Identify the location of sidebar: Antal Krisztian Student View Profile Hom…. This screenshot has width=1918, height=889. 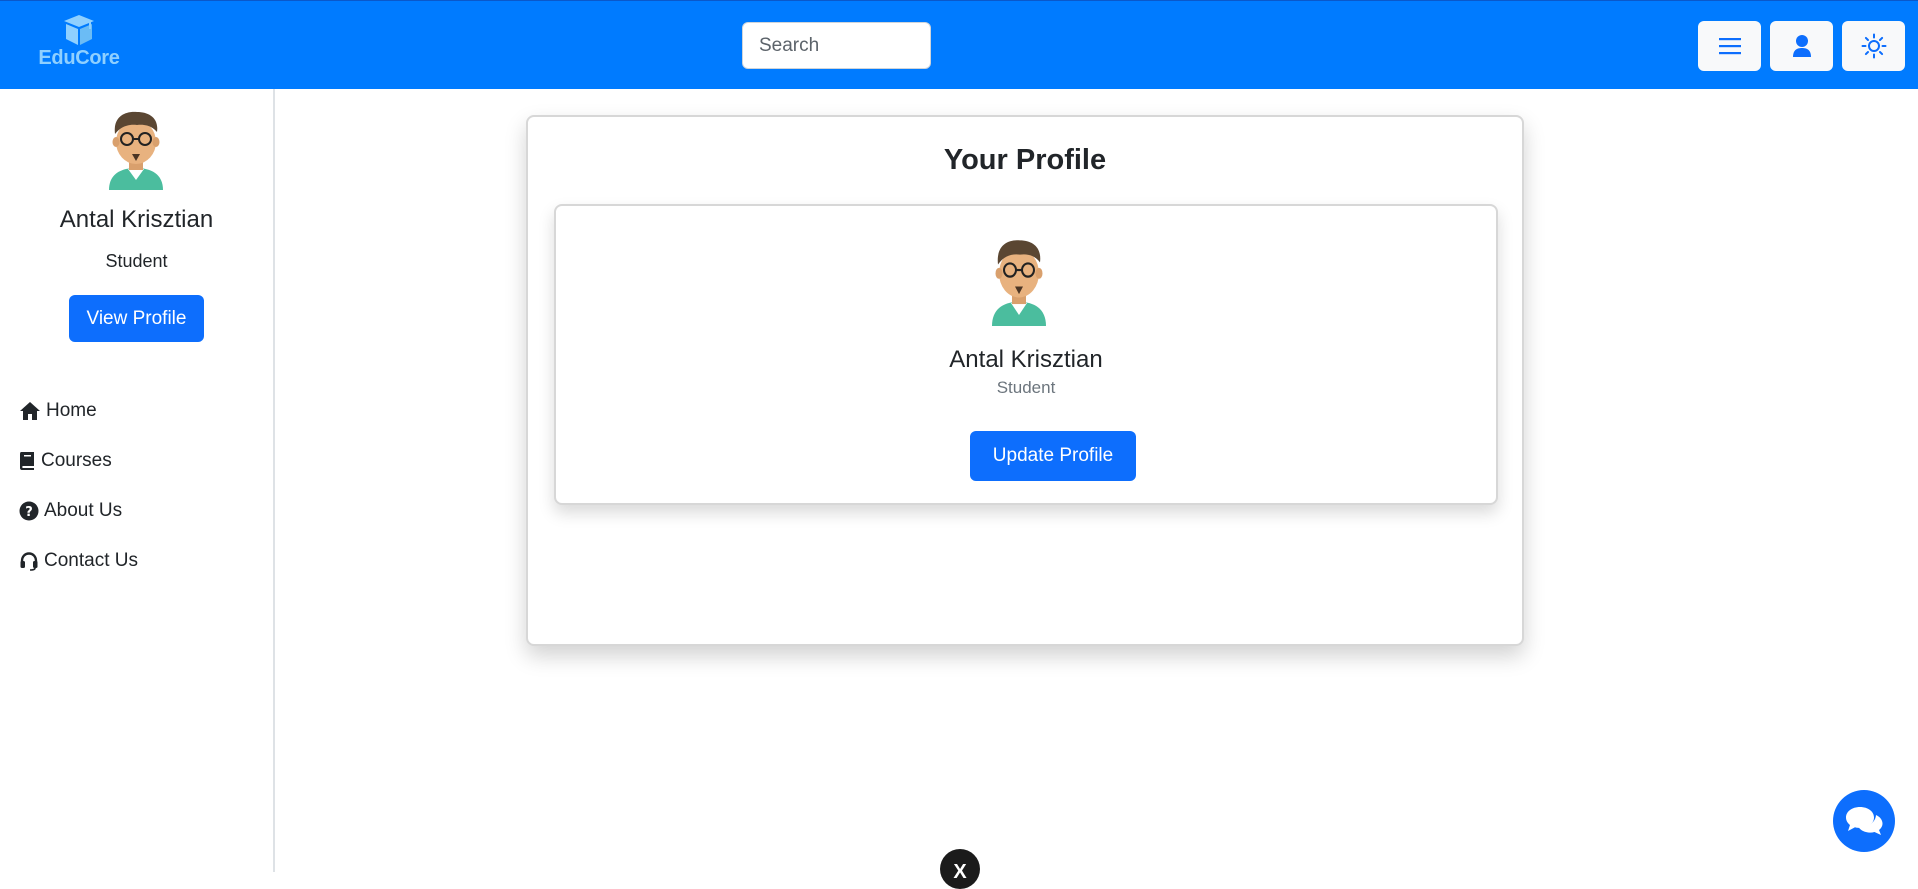
(137, 480).